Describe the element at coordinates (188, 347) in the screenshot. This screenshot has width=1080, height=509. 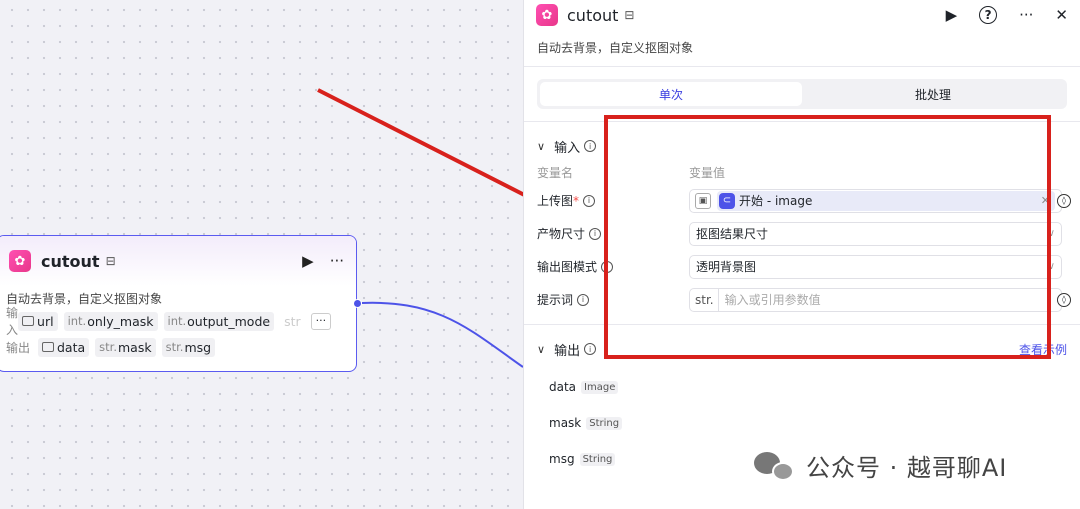
I see `output-chip-msg: str. msg` at that location.